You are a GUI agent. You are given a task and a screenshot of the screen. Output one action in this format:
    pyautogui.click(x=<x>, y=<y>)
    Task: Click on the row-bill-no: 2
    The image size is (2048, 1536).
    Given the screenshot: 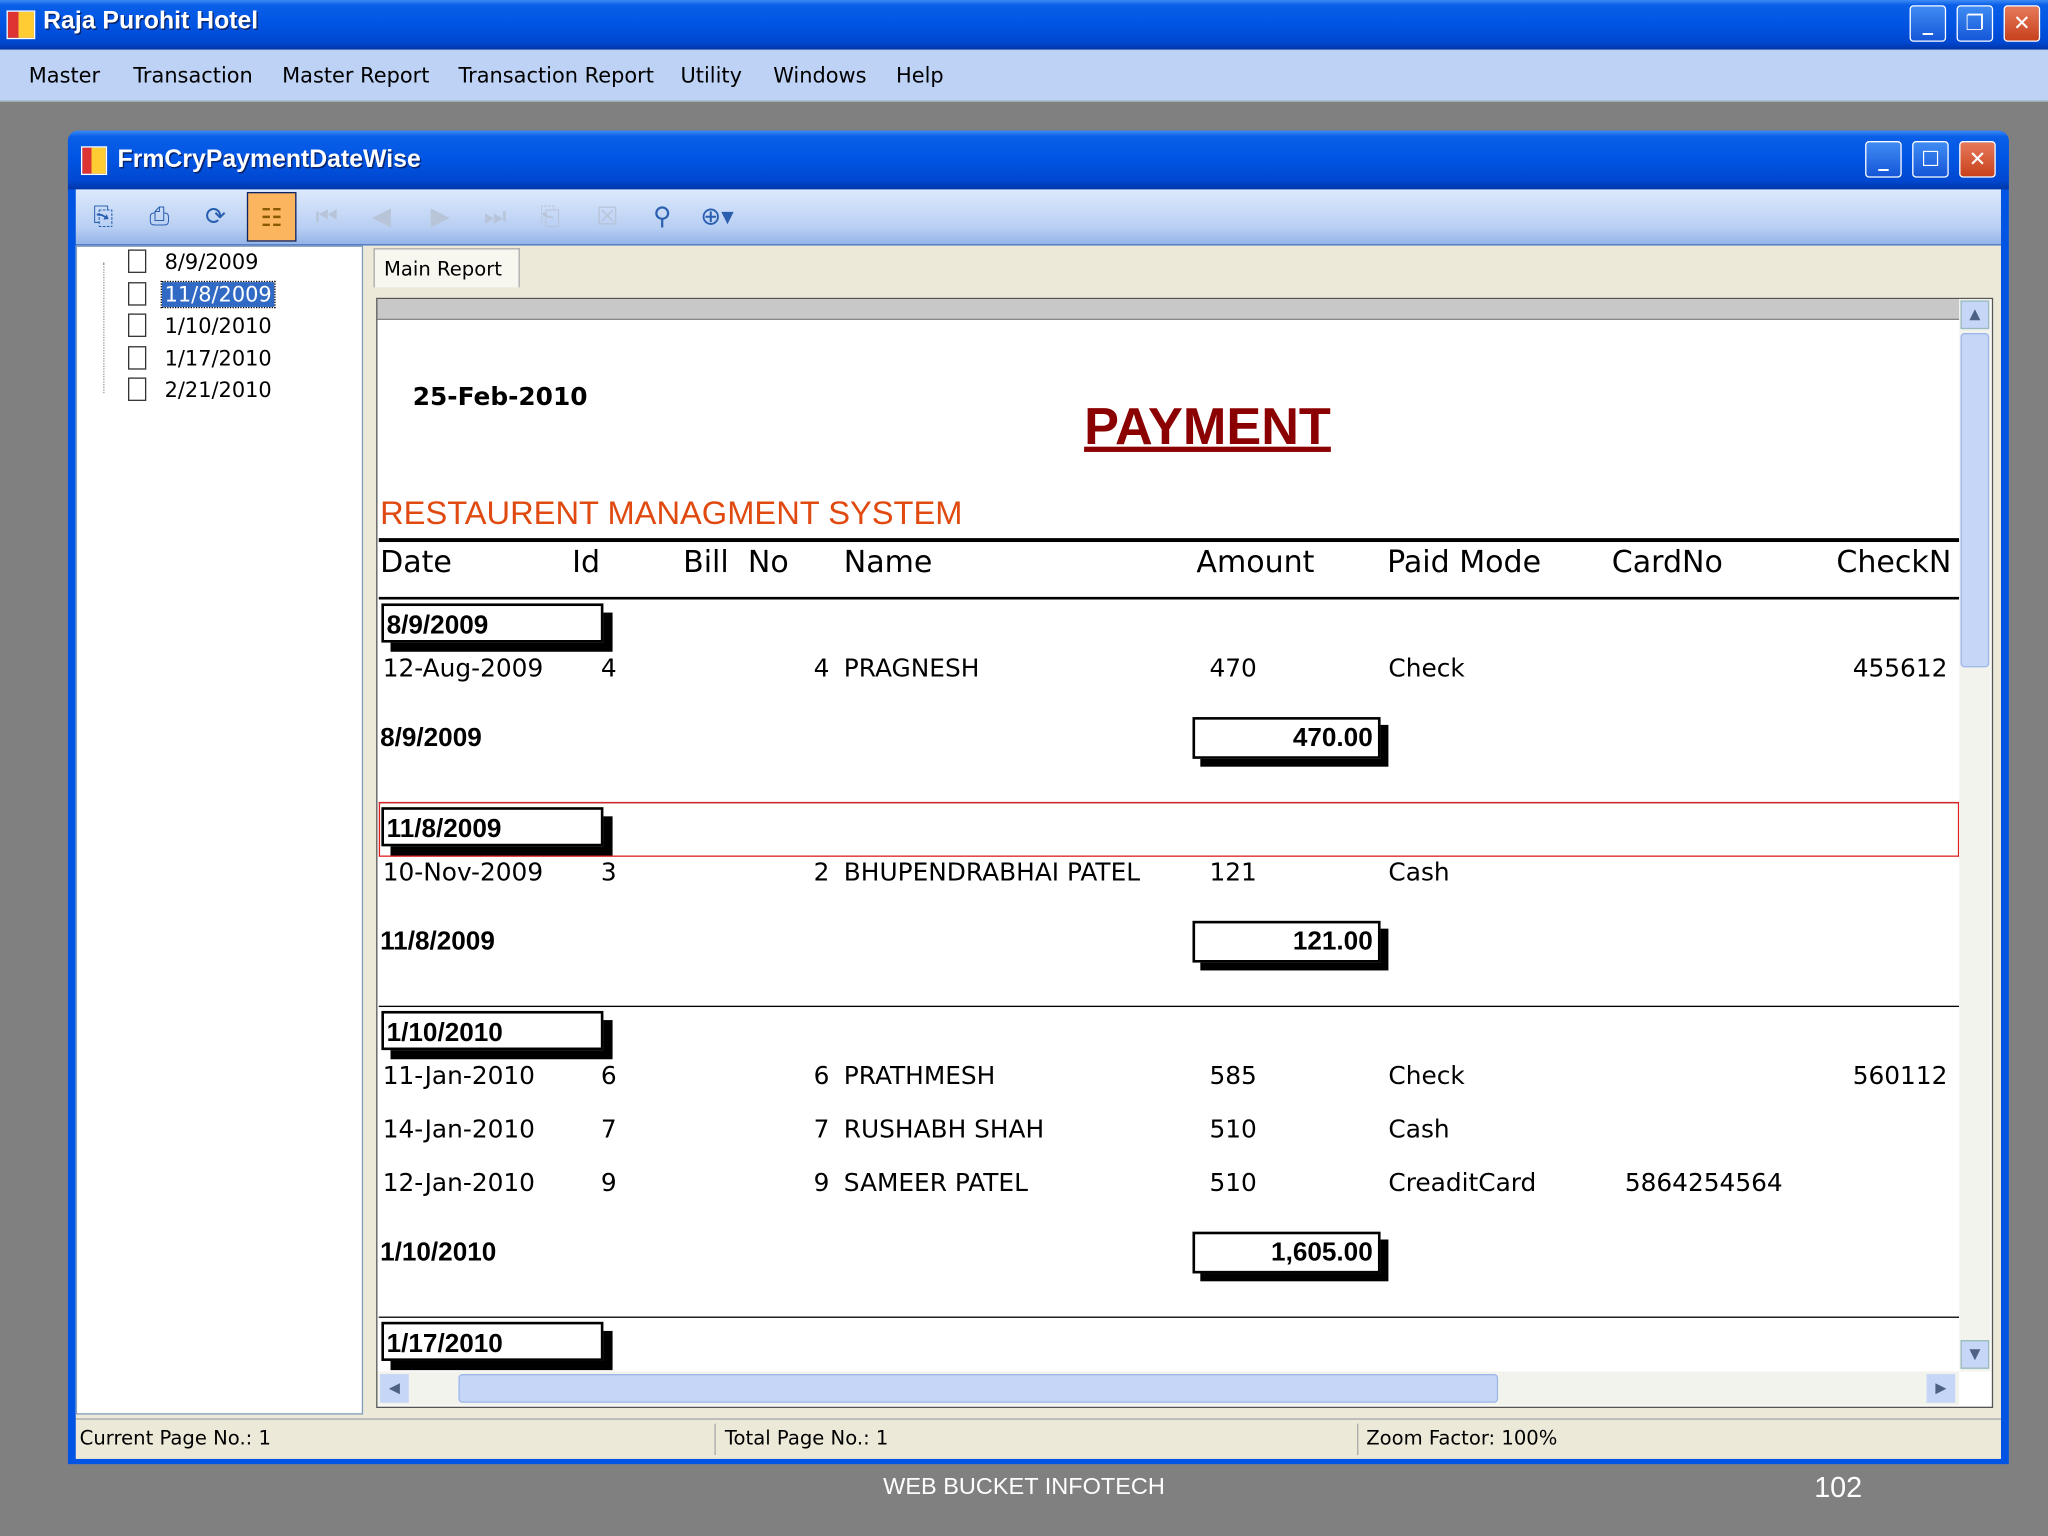 What is the action you would take?
    pyautogui.click(x=821, y=872)
    